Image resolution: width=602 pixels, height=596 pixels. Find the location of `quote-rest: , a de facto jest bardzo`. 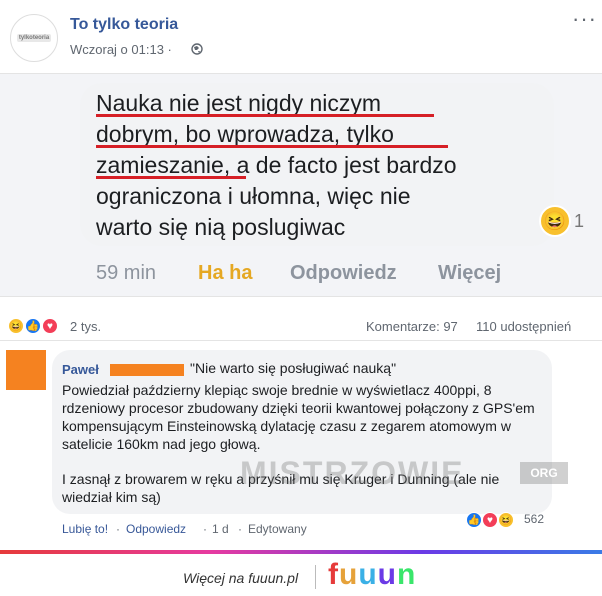

quote-rest: , a de facto jest bardzo is located at coordinates (340, 165).